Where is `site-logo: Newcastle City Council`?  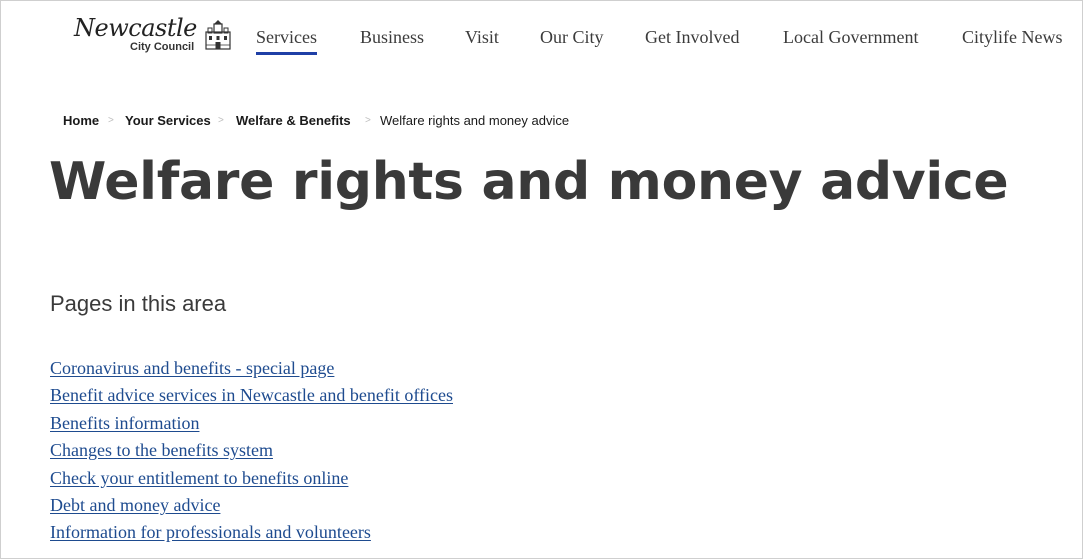
site-logo: Newcastle City Council is located at coordinates (155, 34).